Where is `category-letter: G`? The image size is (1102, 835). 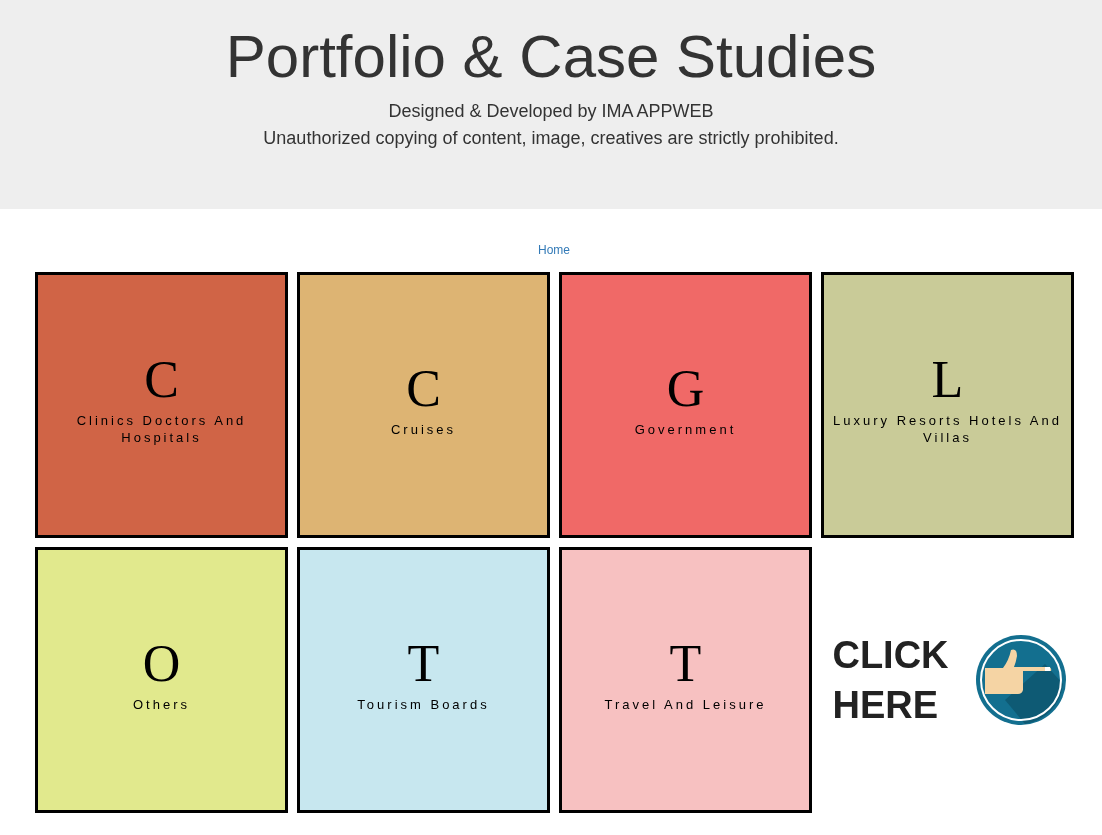
category-letter: G is located at coordinates (685, 388).